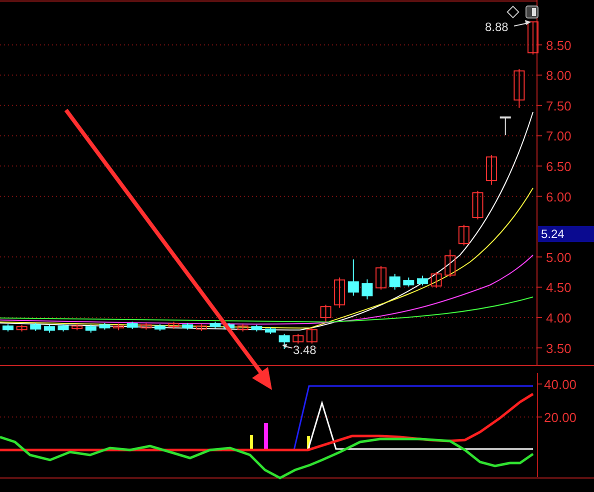 The height and width of the screenshot is (492, 594). I want to click on price-tick-label: 5.00, so click(559, 257).